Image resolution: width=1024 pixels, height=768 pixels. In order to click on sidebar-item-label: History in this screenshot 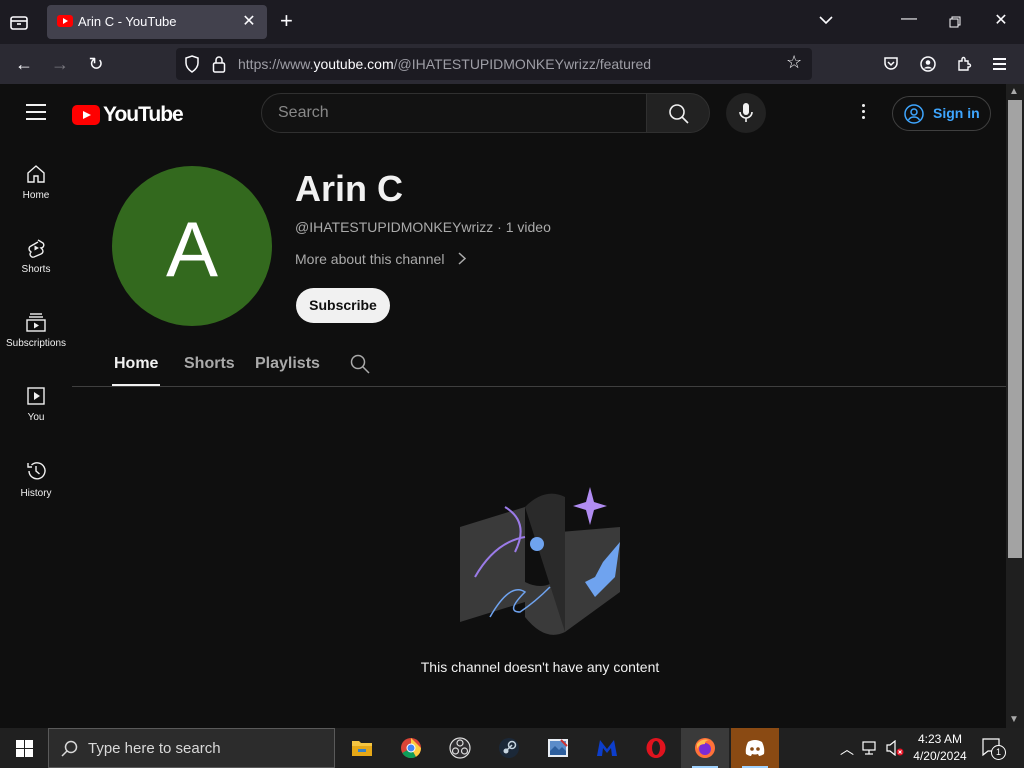, I will do `click(36, 493)`.